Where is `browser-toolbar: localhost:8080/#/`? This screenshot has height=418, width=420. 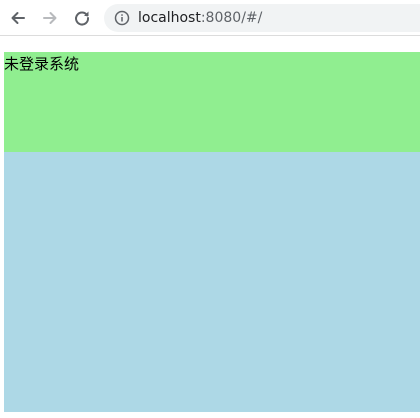
browser-toolbar: localhost:8080/#/ is located at coordinates (210, 18).